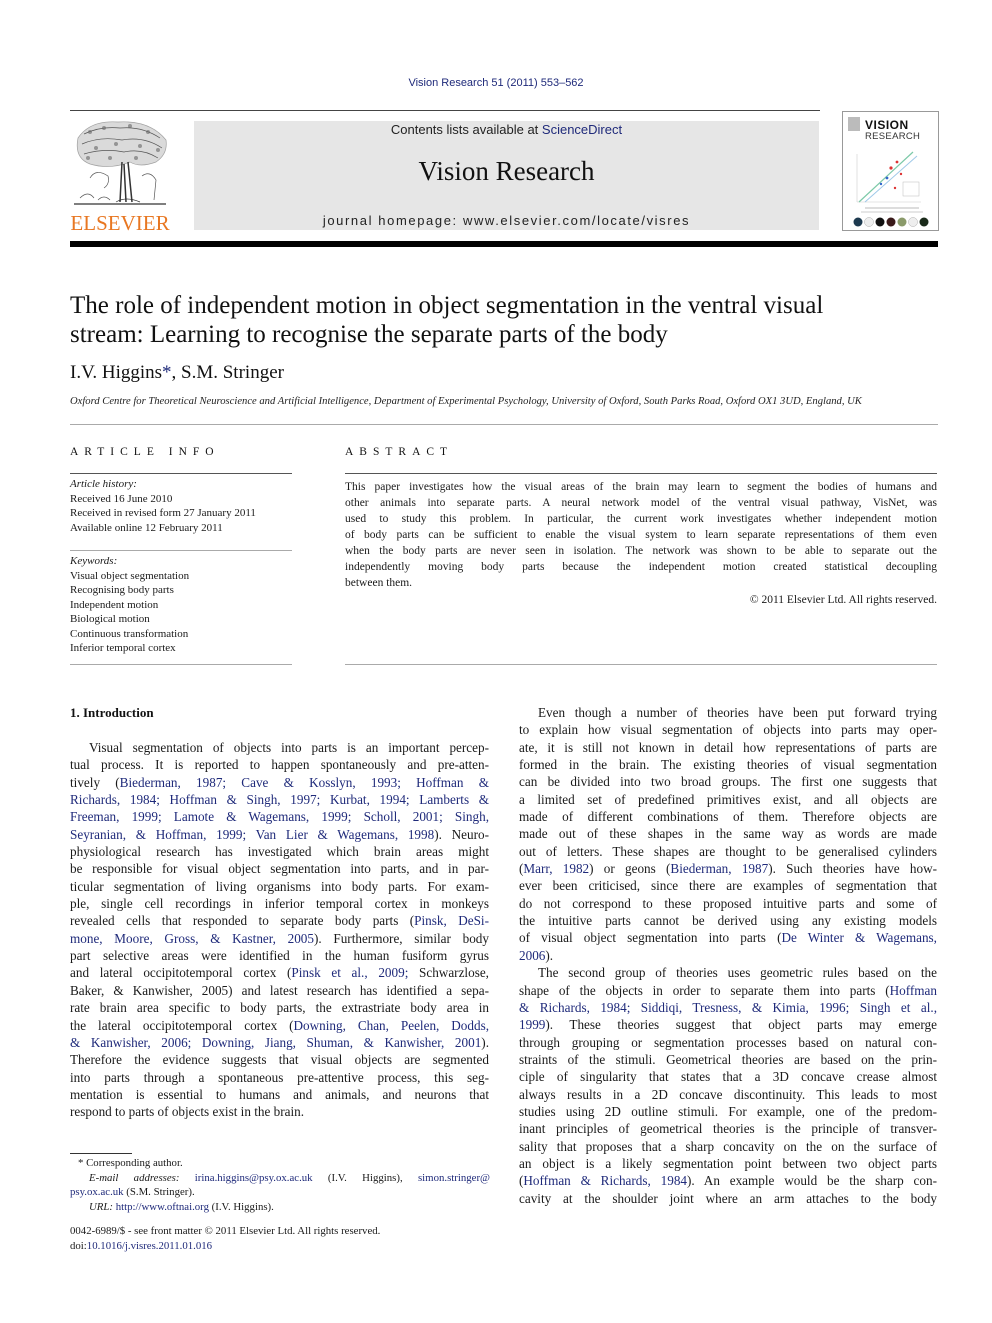 This screenshot has width=992, height=1323. Describe the element at coordinates (192, 938) in the screenshot. I see `citation-link: mone, Moore, Gross, & Kastner, 2005` at that location.